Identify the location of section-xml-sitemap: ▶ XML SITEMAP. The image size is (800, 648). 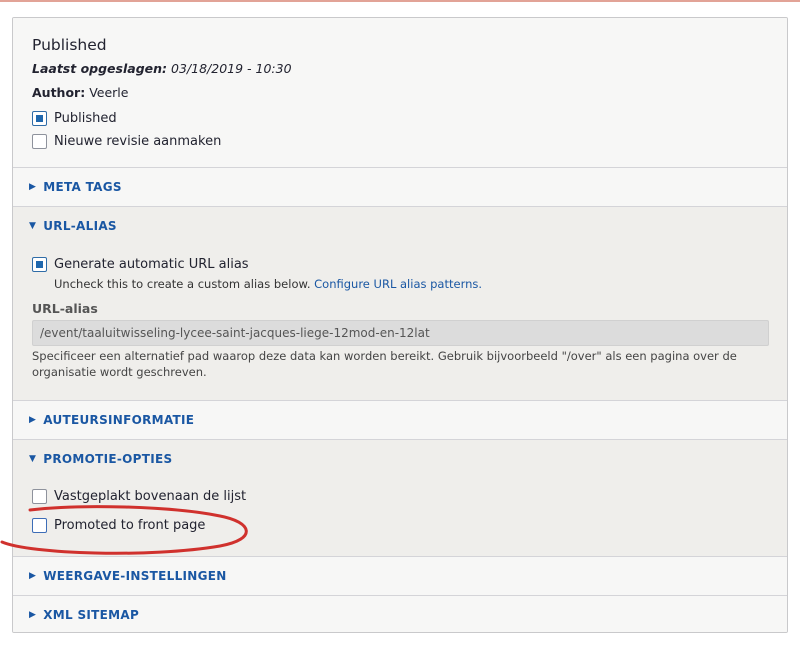
(400, 614).